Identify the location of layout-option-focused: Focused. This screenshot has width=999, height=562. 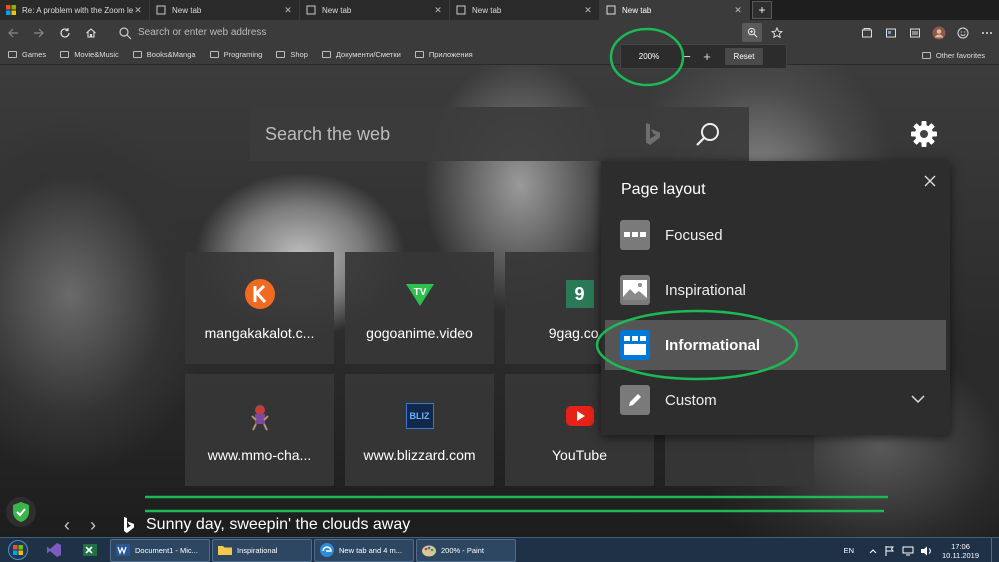
(775, 235).